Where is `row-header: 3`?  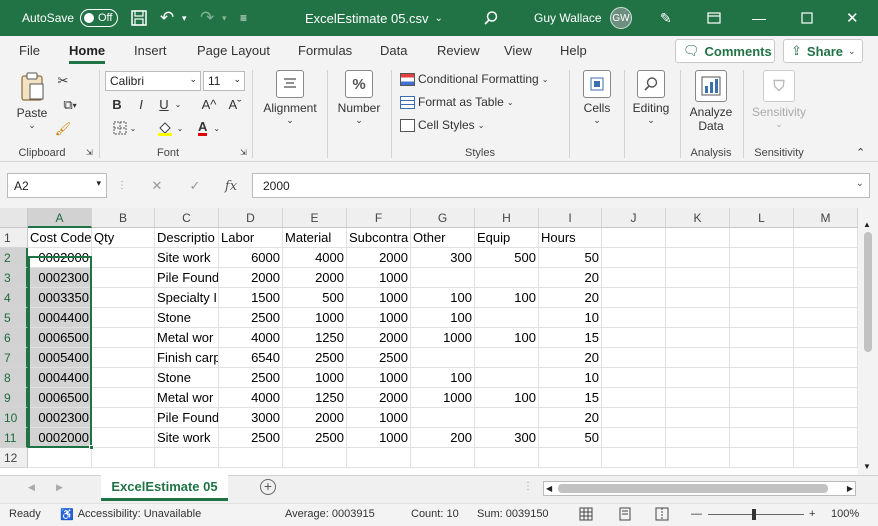
row-header: 3 is located at coordinates (14, 278).